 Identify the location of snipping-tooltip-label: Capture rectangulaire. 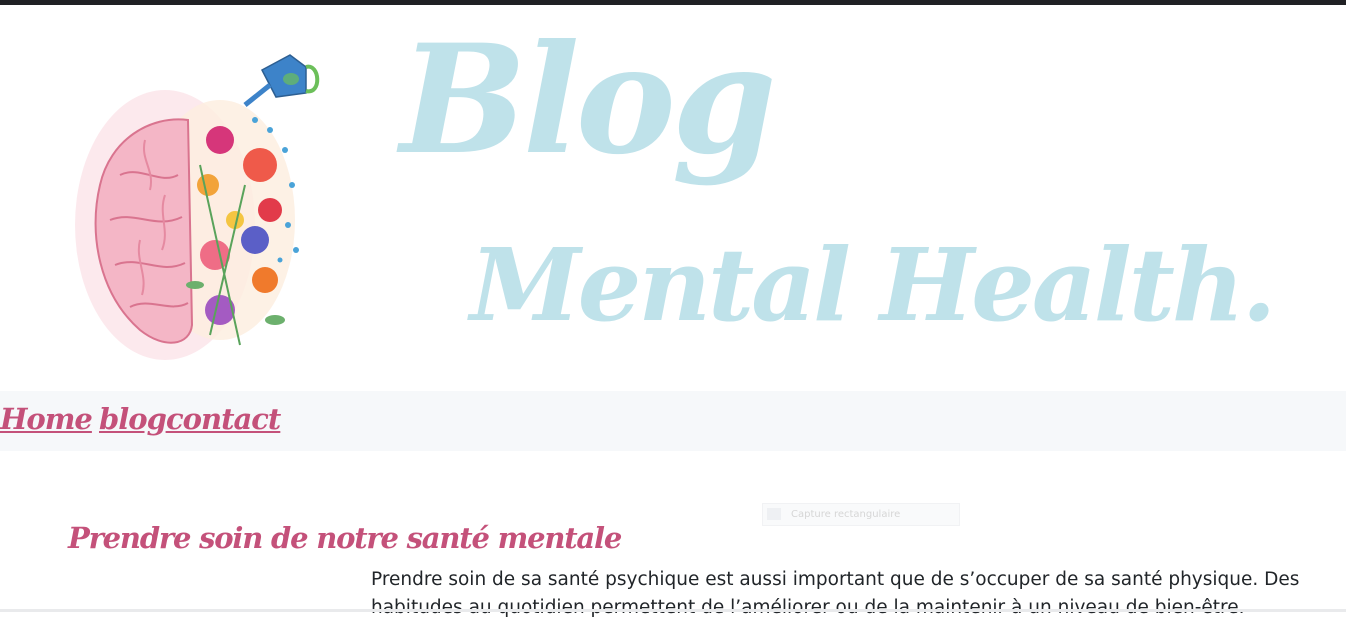
(846, 514).